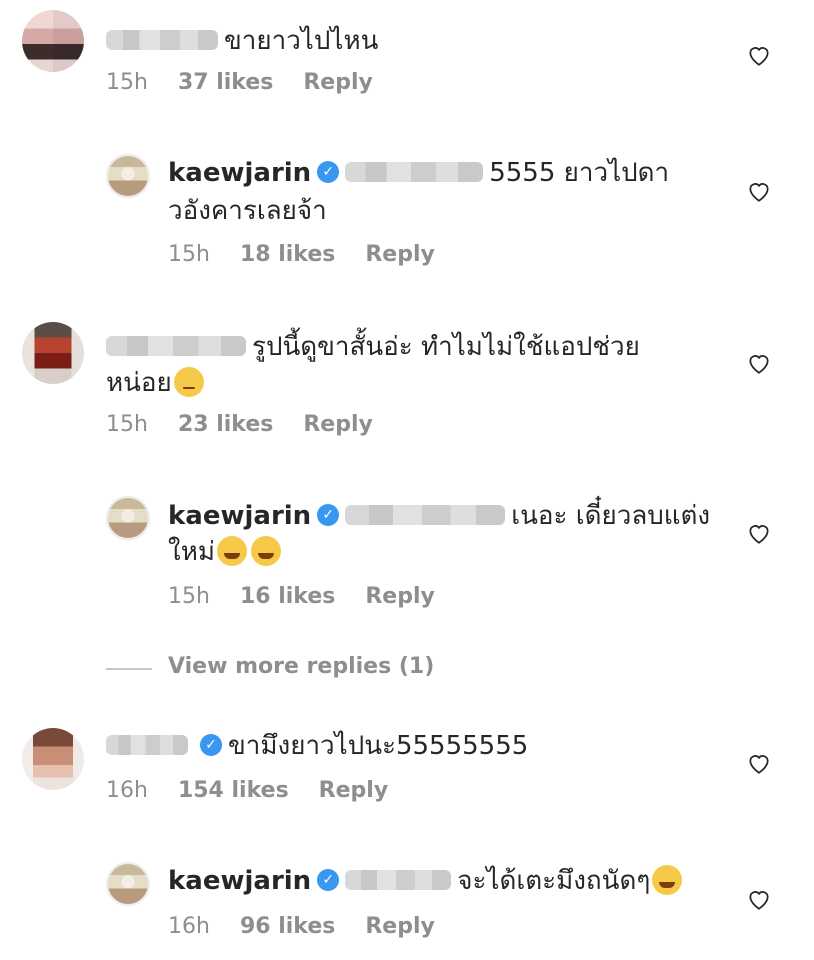 The height and width of the screenshot is (960, 814). I want to click on comment-meta: 15h 18 likes Reply, so click(316, 254).